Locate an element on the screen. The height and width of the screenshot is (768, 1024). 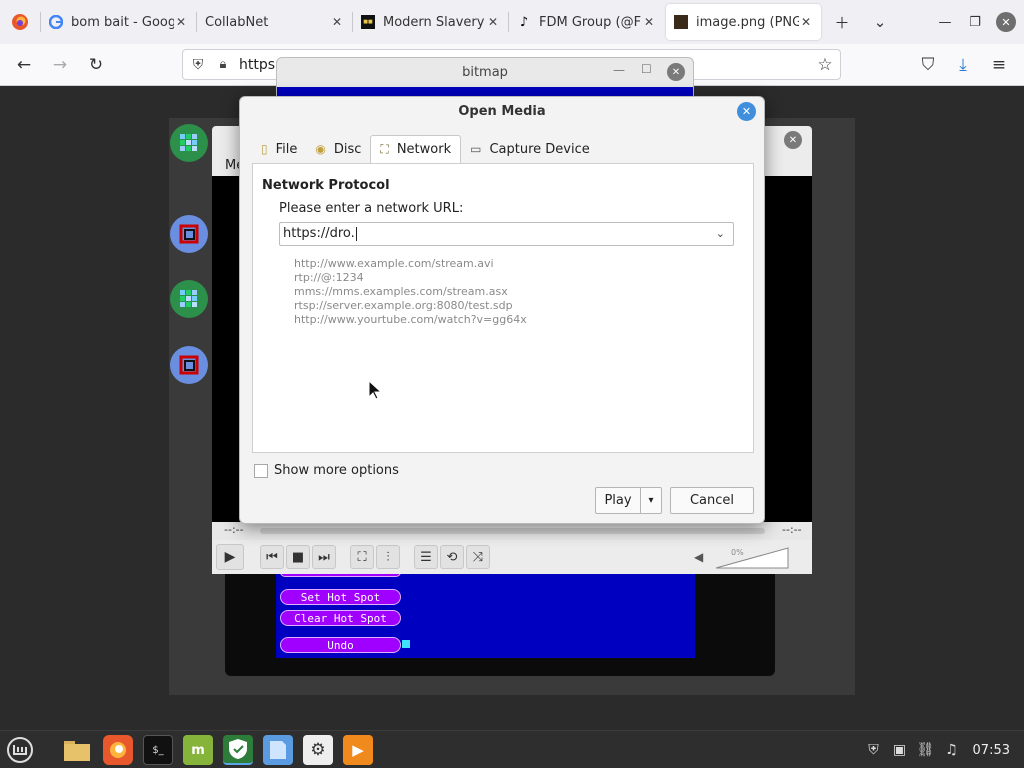
lock-icon: 🔒︎ is located at coordinates (223, 64).